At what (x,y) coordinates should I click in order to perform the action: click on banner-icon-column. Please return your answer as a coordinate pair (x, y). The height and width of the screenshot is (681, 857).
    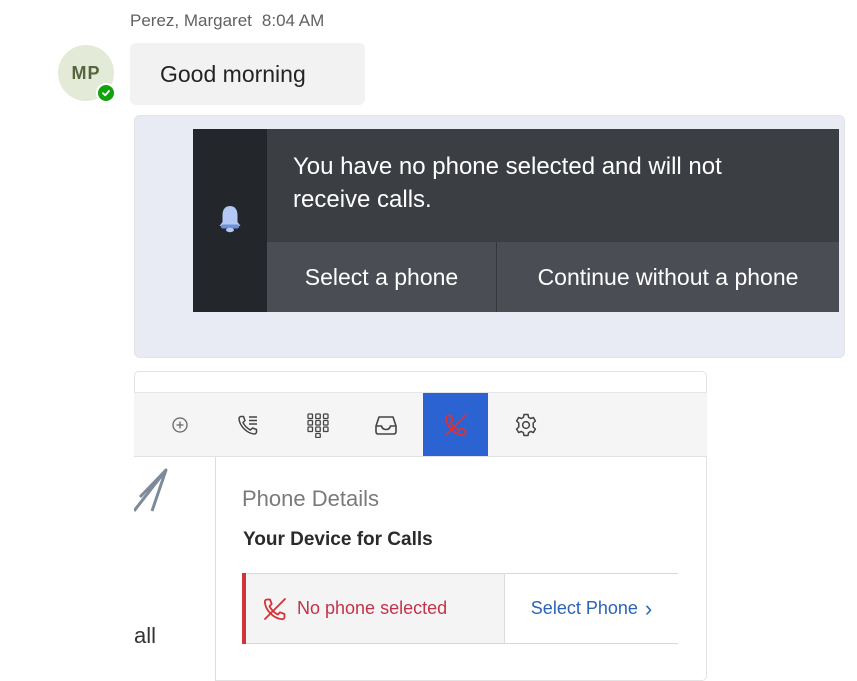
    Looking at the image, I should click on (230, 220).